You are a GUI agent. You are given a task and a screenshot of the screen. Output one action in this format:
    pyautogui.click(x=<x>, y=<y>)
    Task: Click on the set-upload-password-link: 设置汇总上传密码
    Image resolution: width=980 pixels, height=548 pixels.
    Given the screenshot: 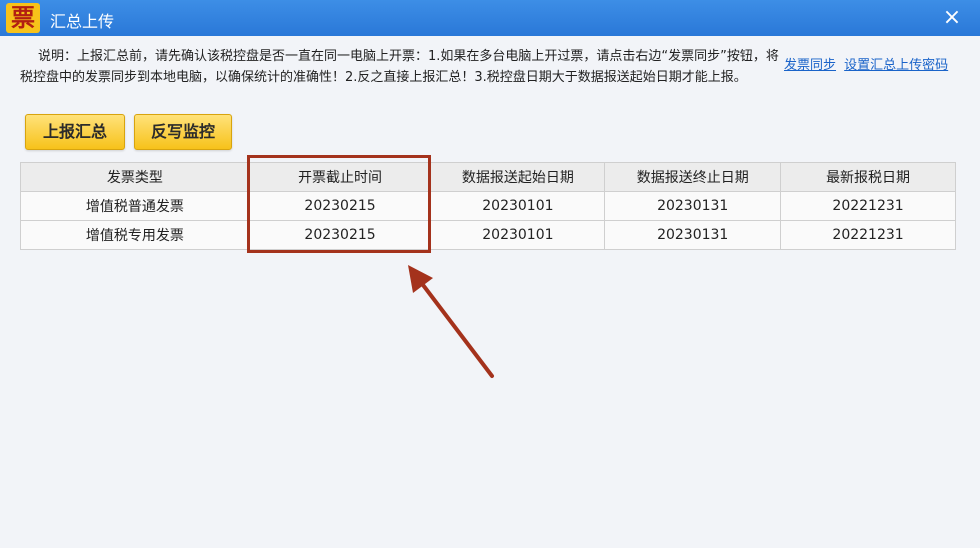 What is the action you would take?
    pyautogui.click(x=896, y=65)
    